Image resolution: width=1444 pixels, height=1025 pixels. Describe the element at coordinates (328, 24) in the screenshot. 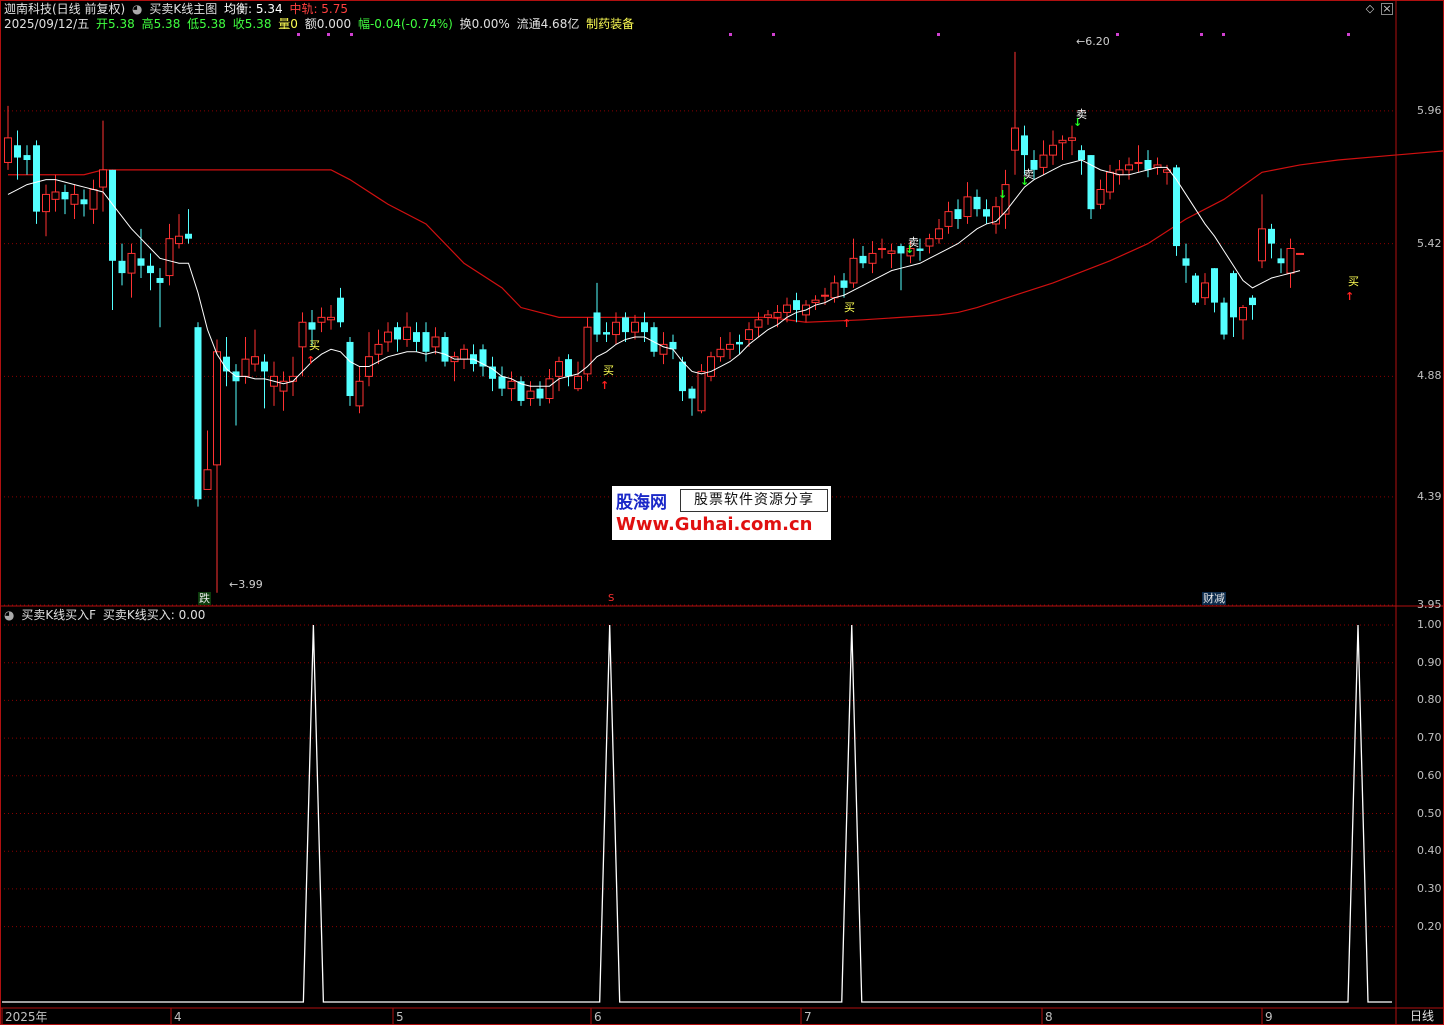

I see `amount-label: 额0.000` at that location.